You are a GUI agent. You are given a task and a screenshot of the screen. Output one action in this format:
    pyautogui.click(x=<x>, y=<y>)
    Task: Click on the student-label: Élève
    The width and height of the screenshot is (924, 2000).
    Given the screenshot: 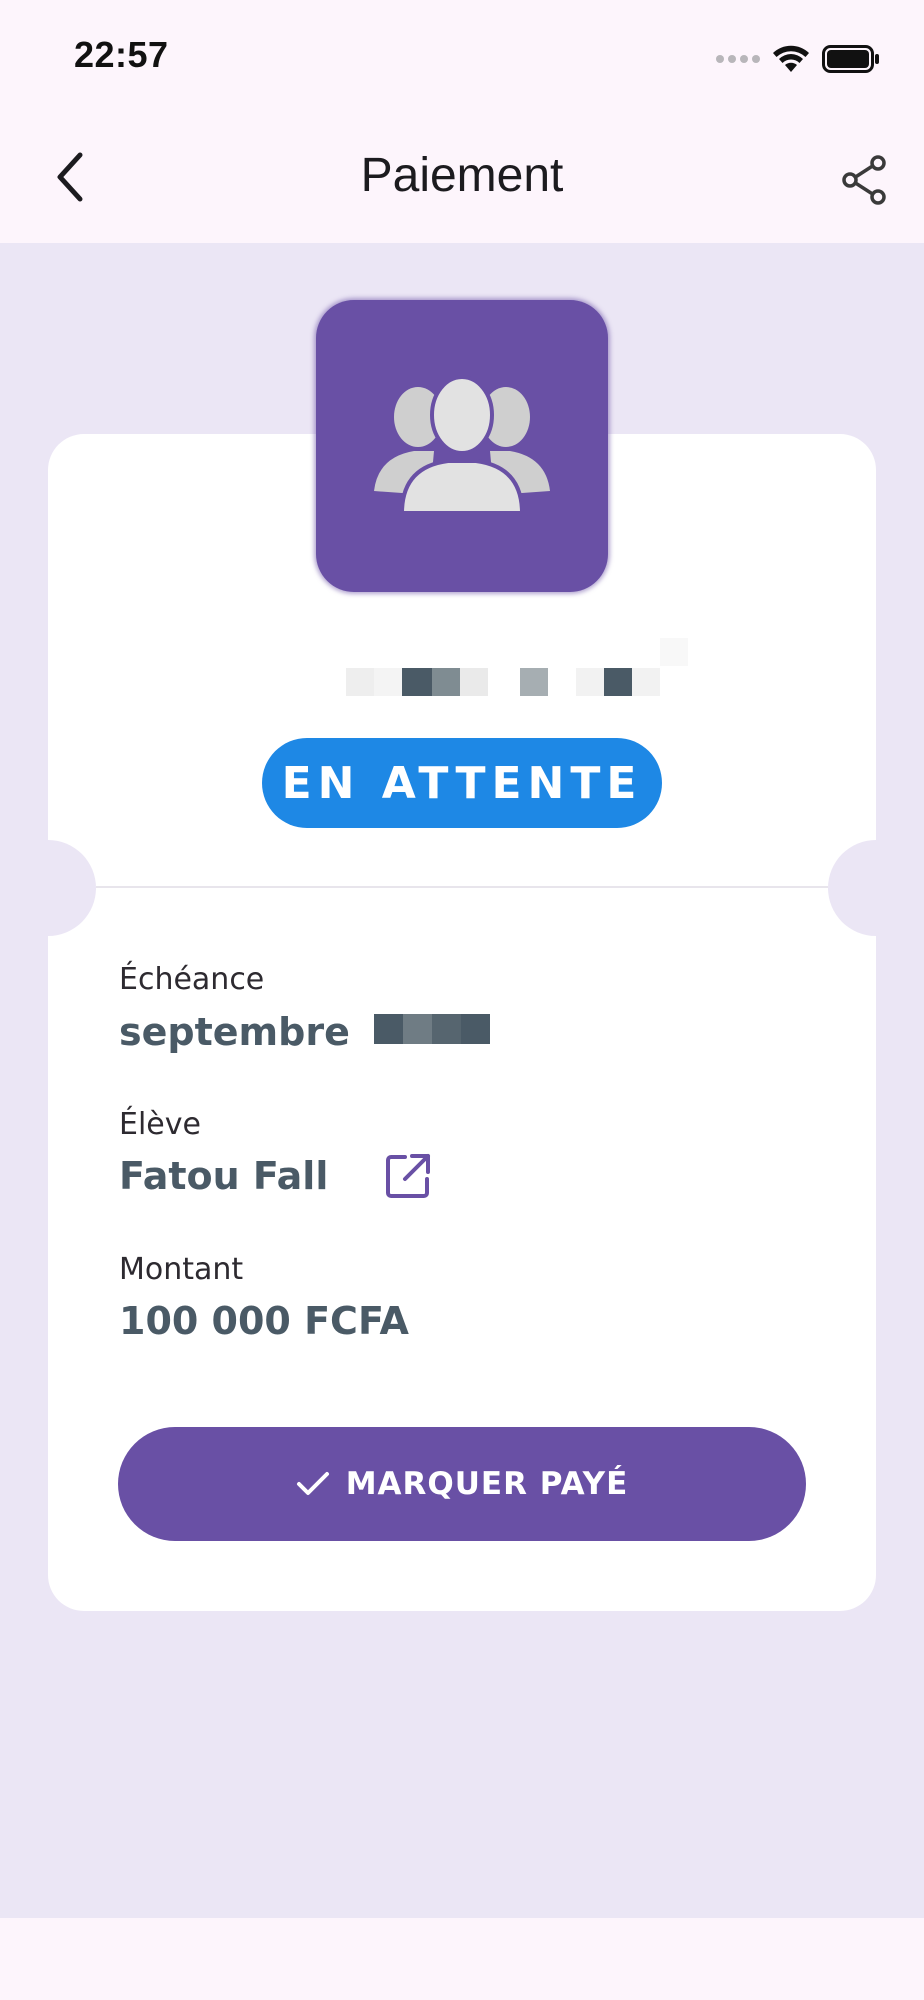 What is the action you would take?
    pyautogui.click(x=160, y=1124)
    